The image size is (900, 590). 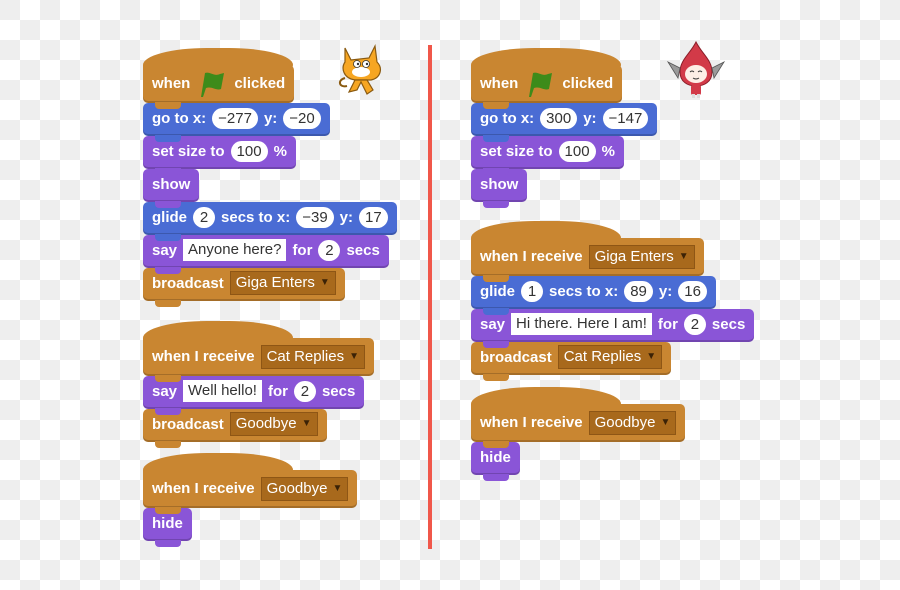 I want to click on giga-sprite-icon, so click(x=696, y=69).